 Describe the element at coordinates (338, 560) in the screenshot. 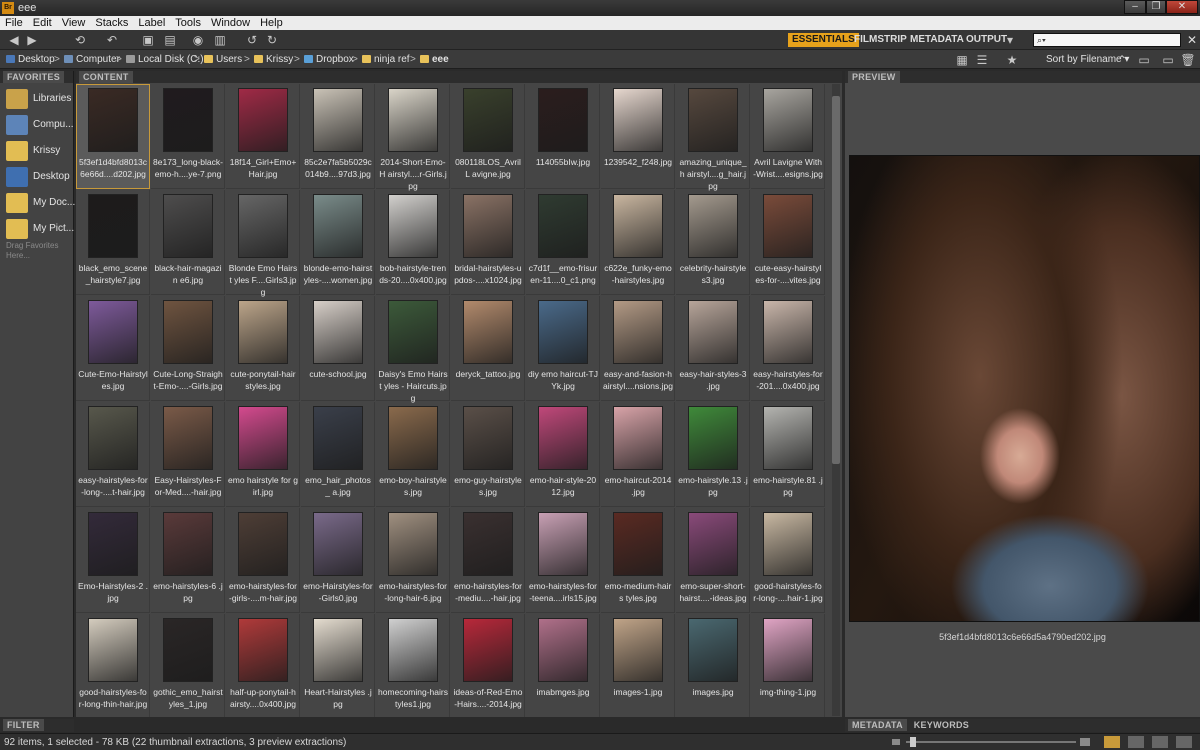

I see `thumbnail-item: emo-Hairstyles-for -Girls0.jpg` at that location.